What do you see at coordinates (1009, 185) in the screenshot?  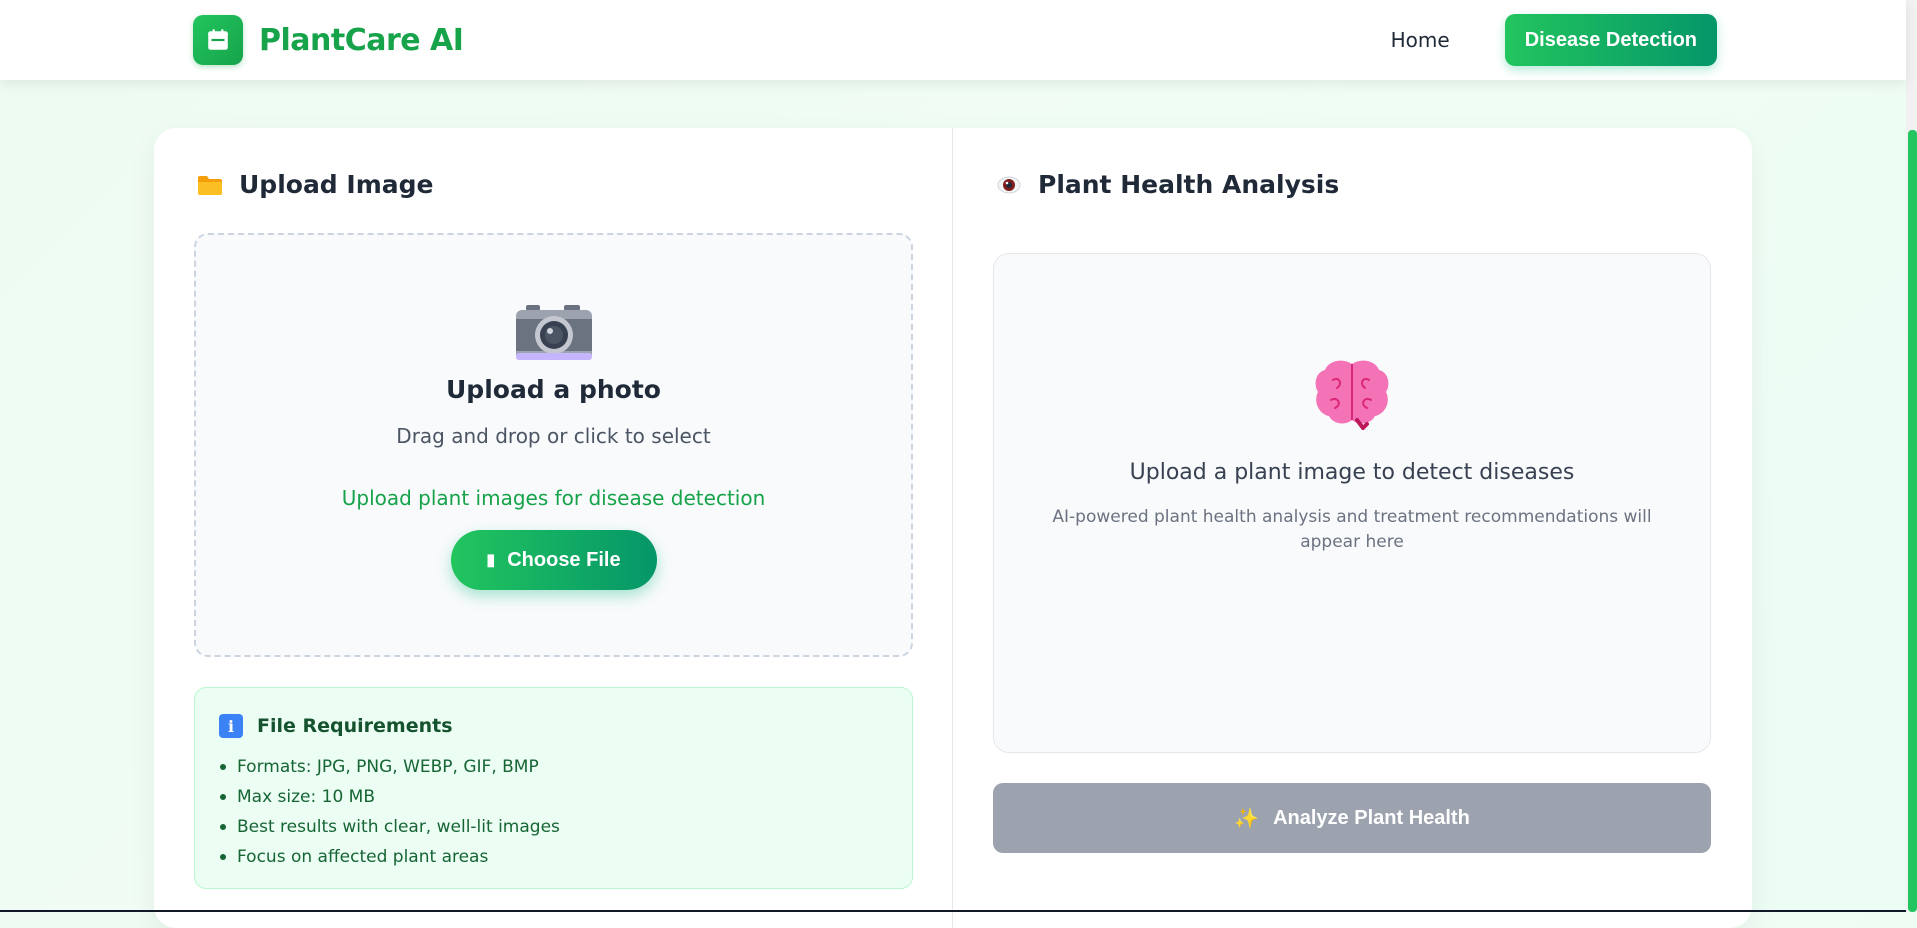 I see `eye-icon` at bounding box center [1009, 185].